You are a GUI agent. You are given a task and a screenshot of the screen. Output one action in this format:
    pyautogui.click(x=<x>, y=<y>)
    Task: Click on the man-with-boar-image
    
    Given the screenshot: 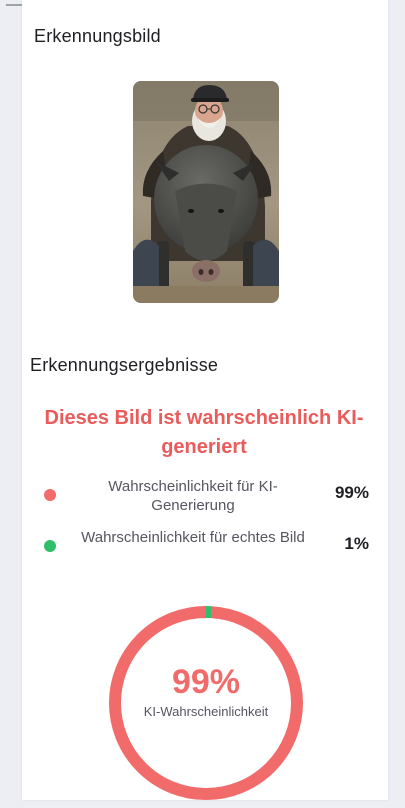 What is the action you would take?
    pyautogui.click(x=206, y=192)
    